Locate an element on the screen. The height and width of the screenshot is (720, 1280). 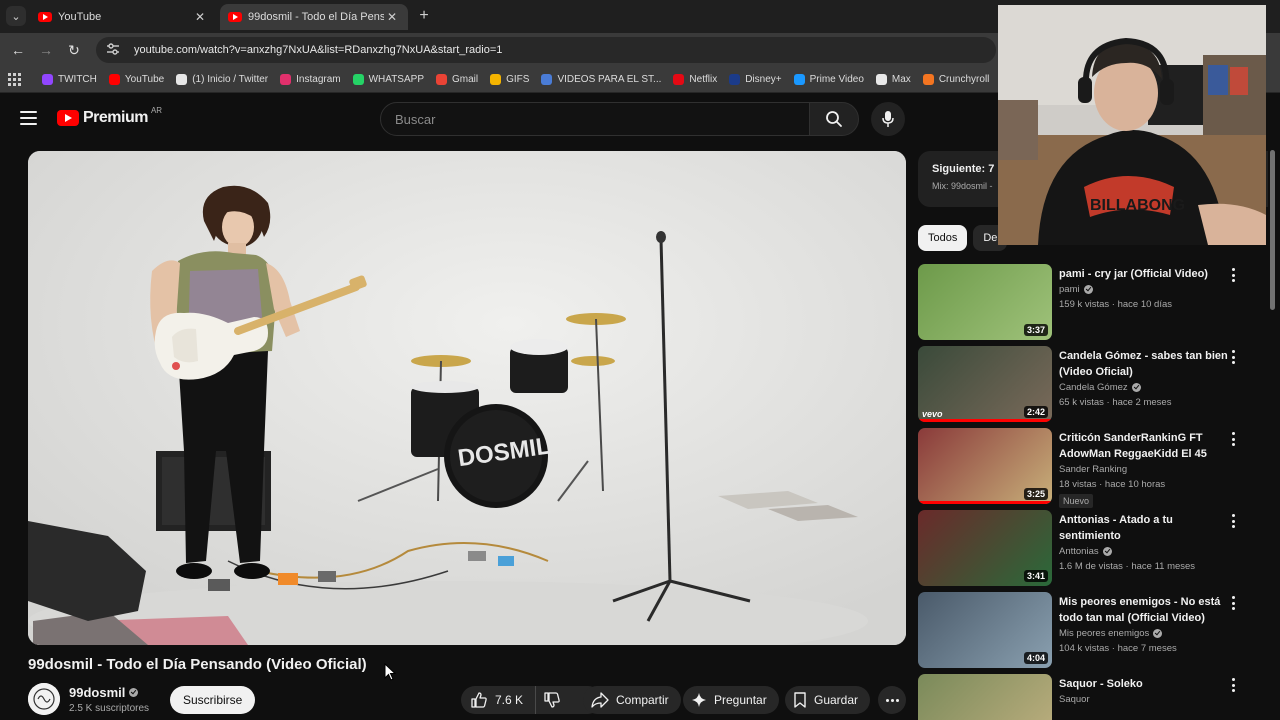
video-duration: 3:25 is located at coordinates (1035, 494).